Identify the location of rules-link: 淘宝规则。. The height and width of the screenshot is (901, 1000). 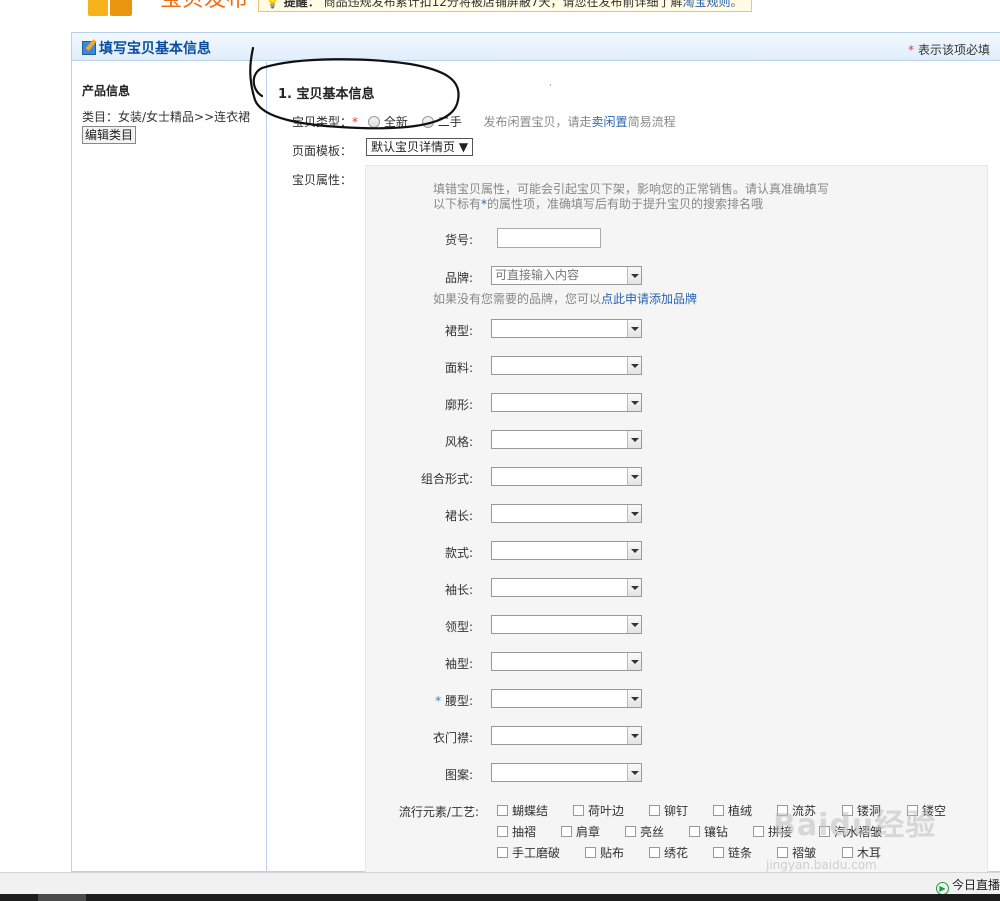
(713, 4).